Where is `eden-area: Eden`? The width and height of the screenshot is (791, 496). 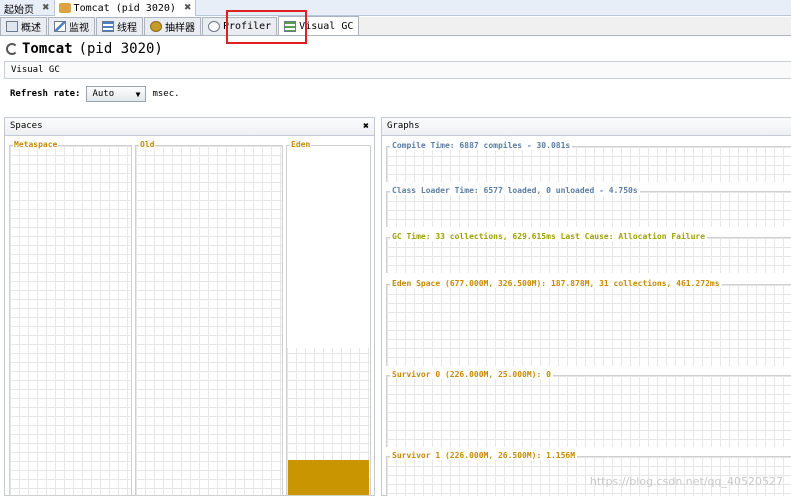 eden-area: Eden is located at coordinates (328, 318).